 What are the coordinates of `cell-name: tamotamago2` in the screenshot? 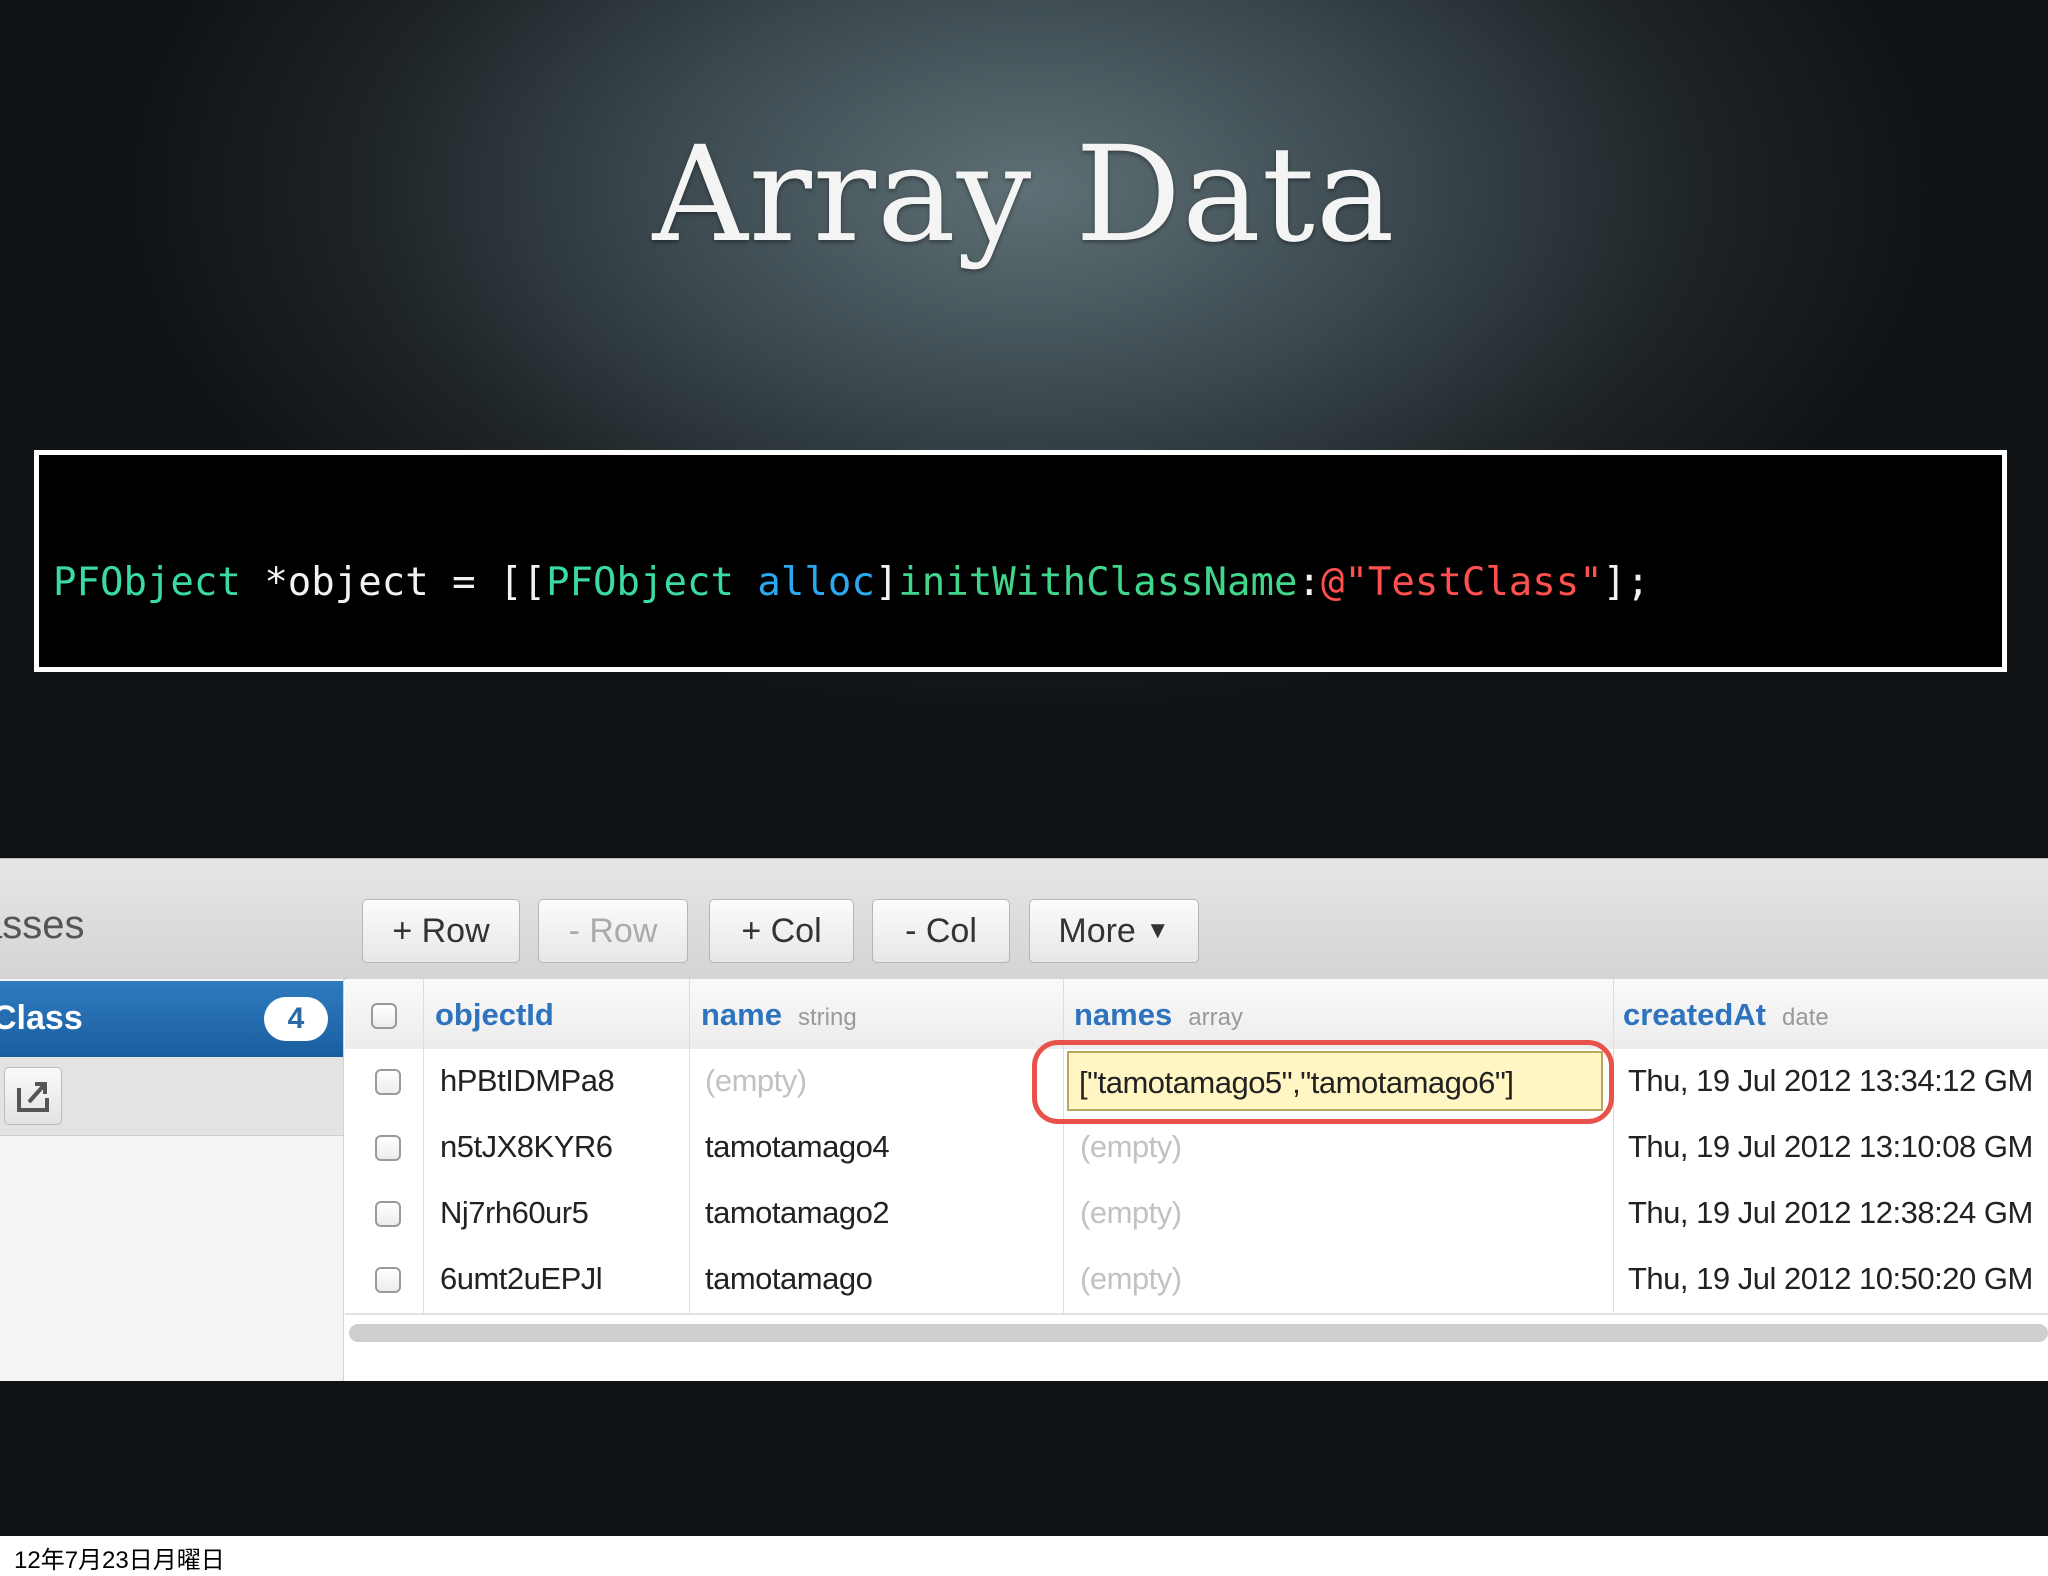 It's located at (797, 1213).